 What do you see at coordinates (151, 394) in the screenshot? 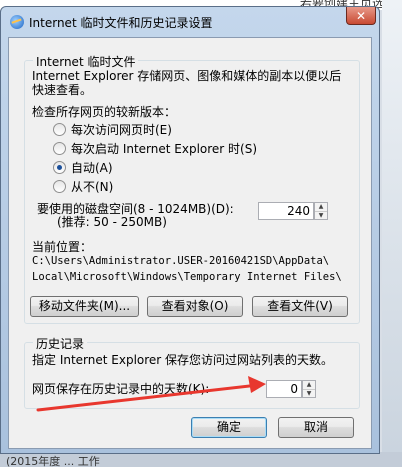
I see `annotation-arrow-icon` at bounding box center [151, 394].